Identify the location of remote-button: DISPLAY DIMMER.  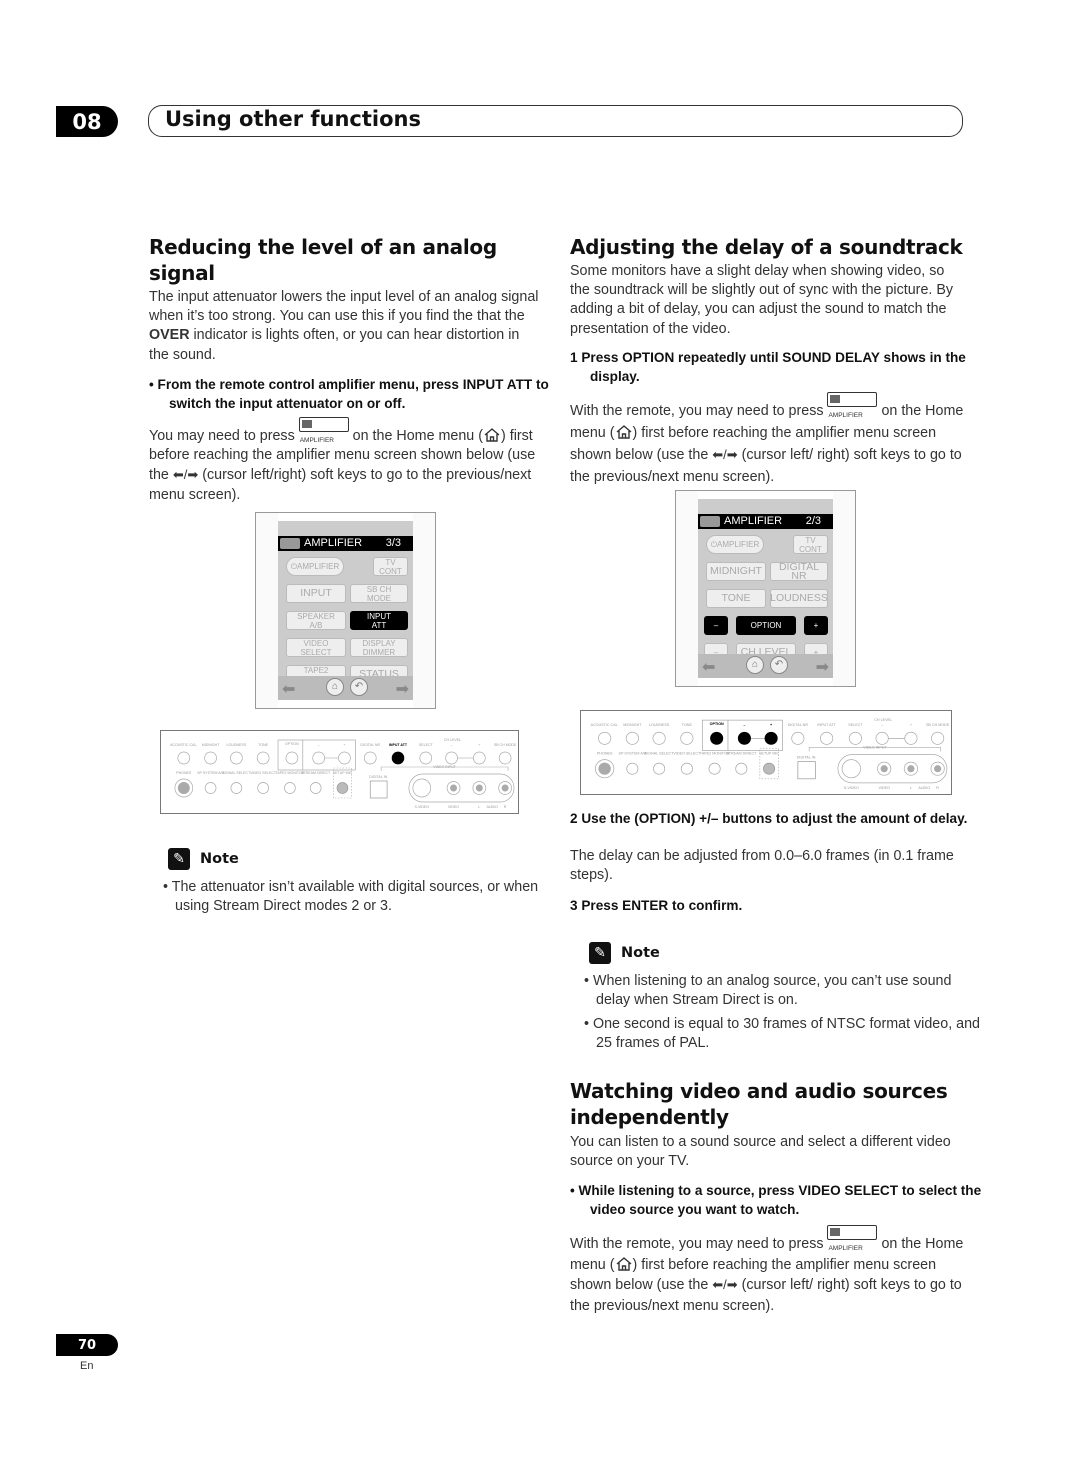
(379, 647).